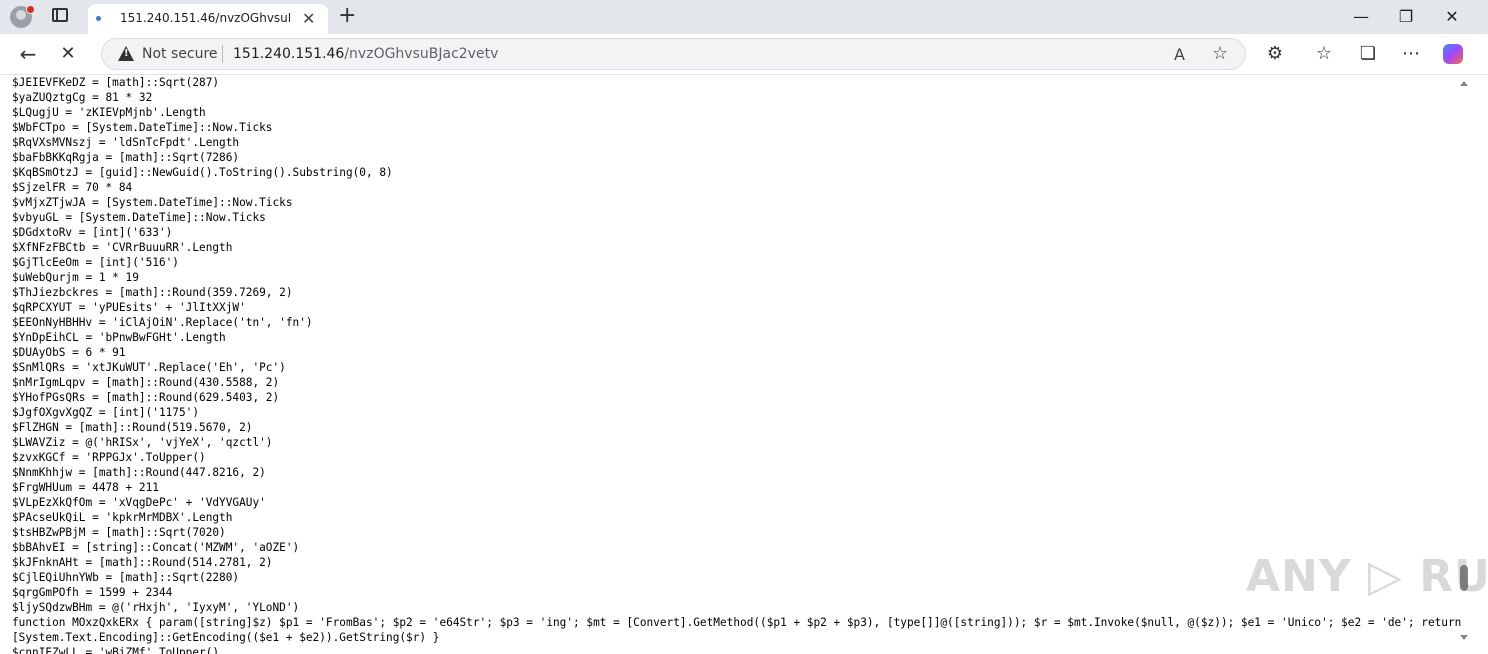 Image resolution: width=1488 pixels, height=654 pixels. Describe the element at coordinates (146, 382) in the screenshot. I see `code-line: $nMrIgmLqpv = [math]::Round(430.5588, 2)` at that location.